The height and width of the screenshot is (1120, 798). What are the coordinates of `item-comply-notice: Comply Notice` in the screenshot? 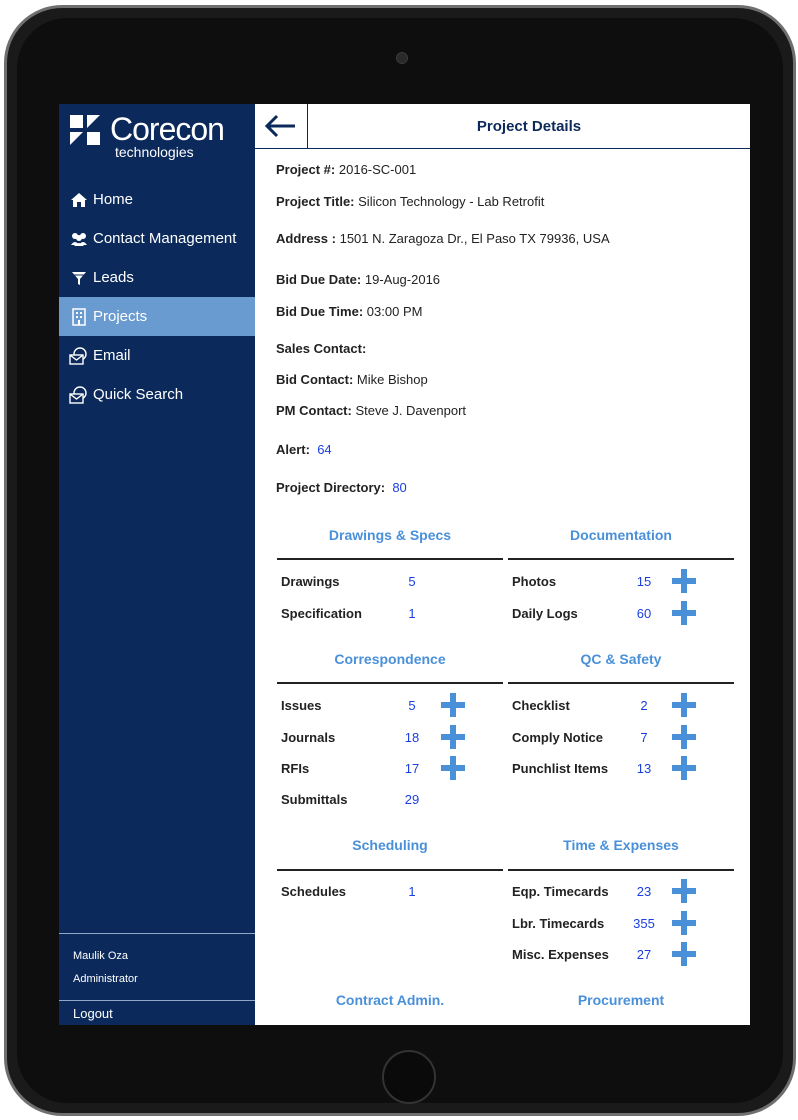 It's located at (557, 737).